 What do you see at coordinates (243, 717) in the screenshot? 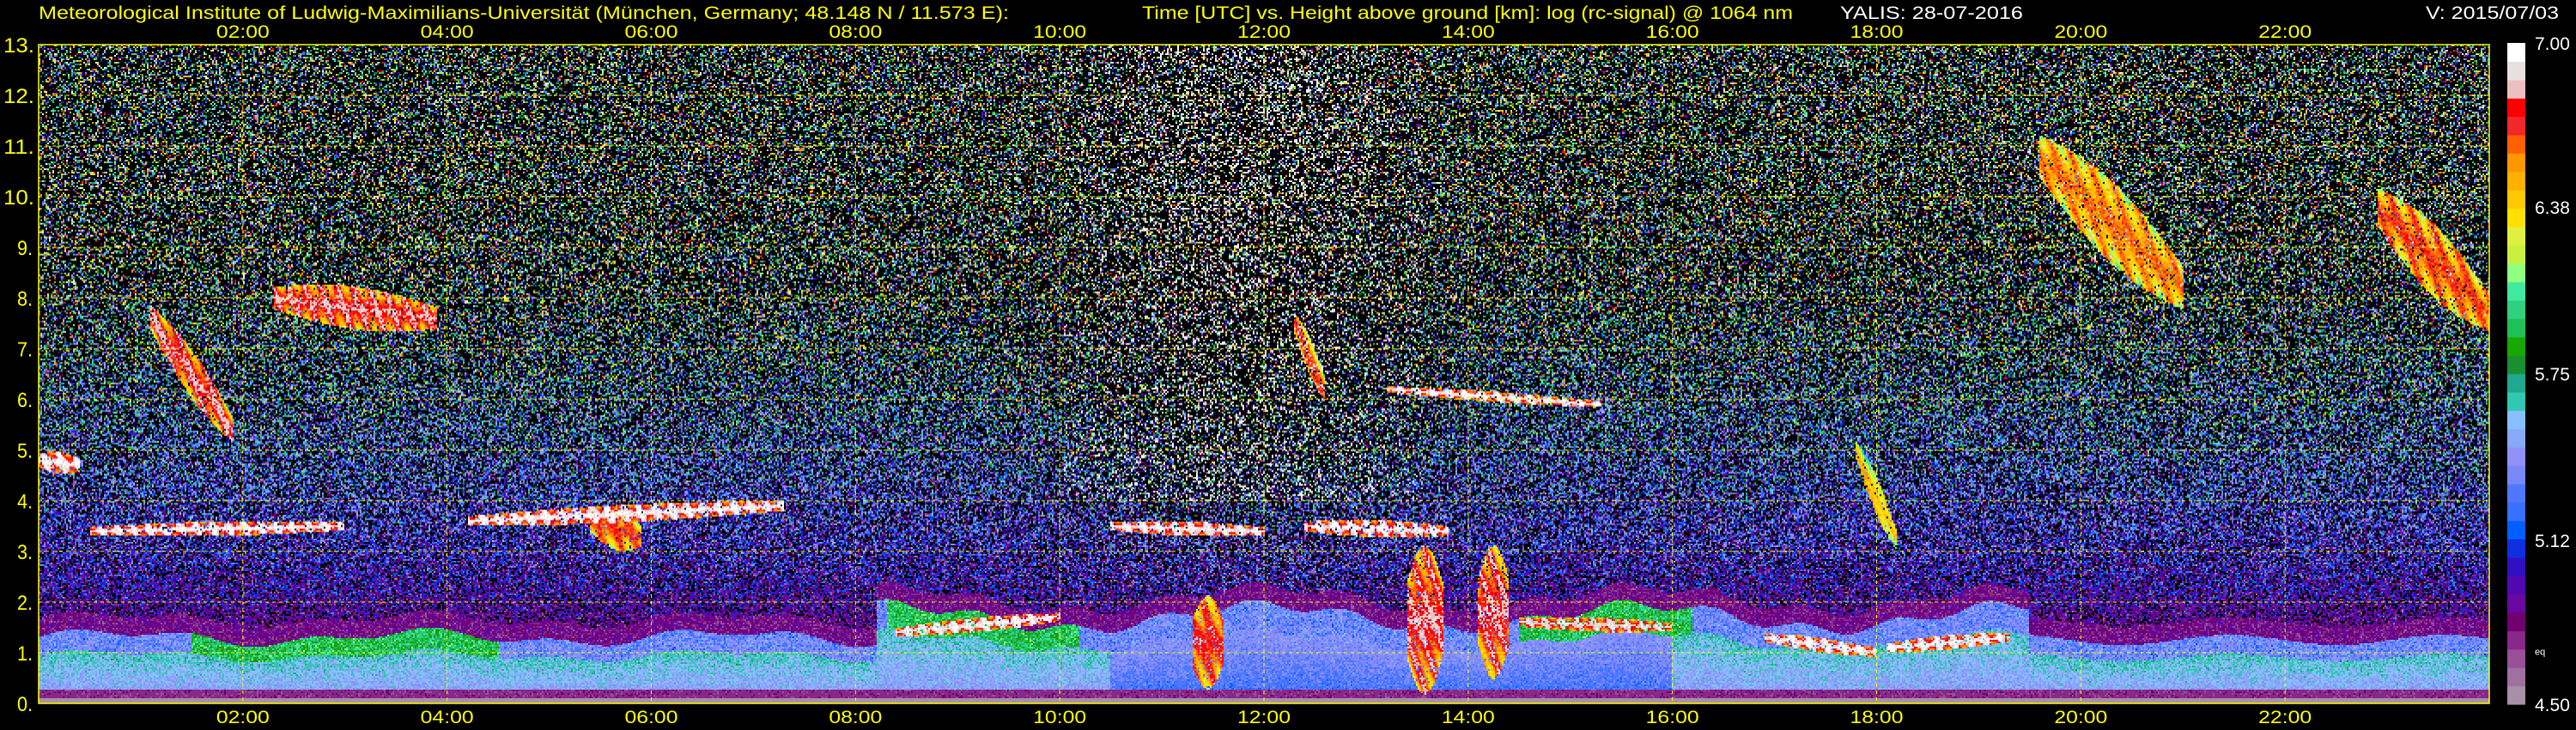
I see `x-tick-label-bottom: 02:00` at bounding box center [243, 717].